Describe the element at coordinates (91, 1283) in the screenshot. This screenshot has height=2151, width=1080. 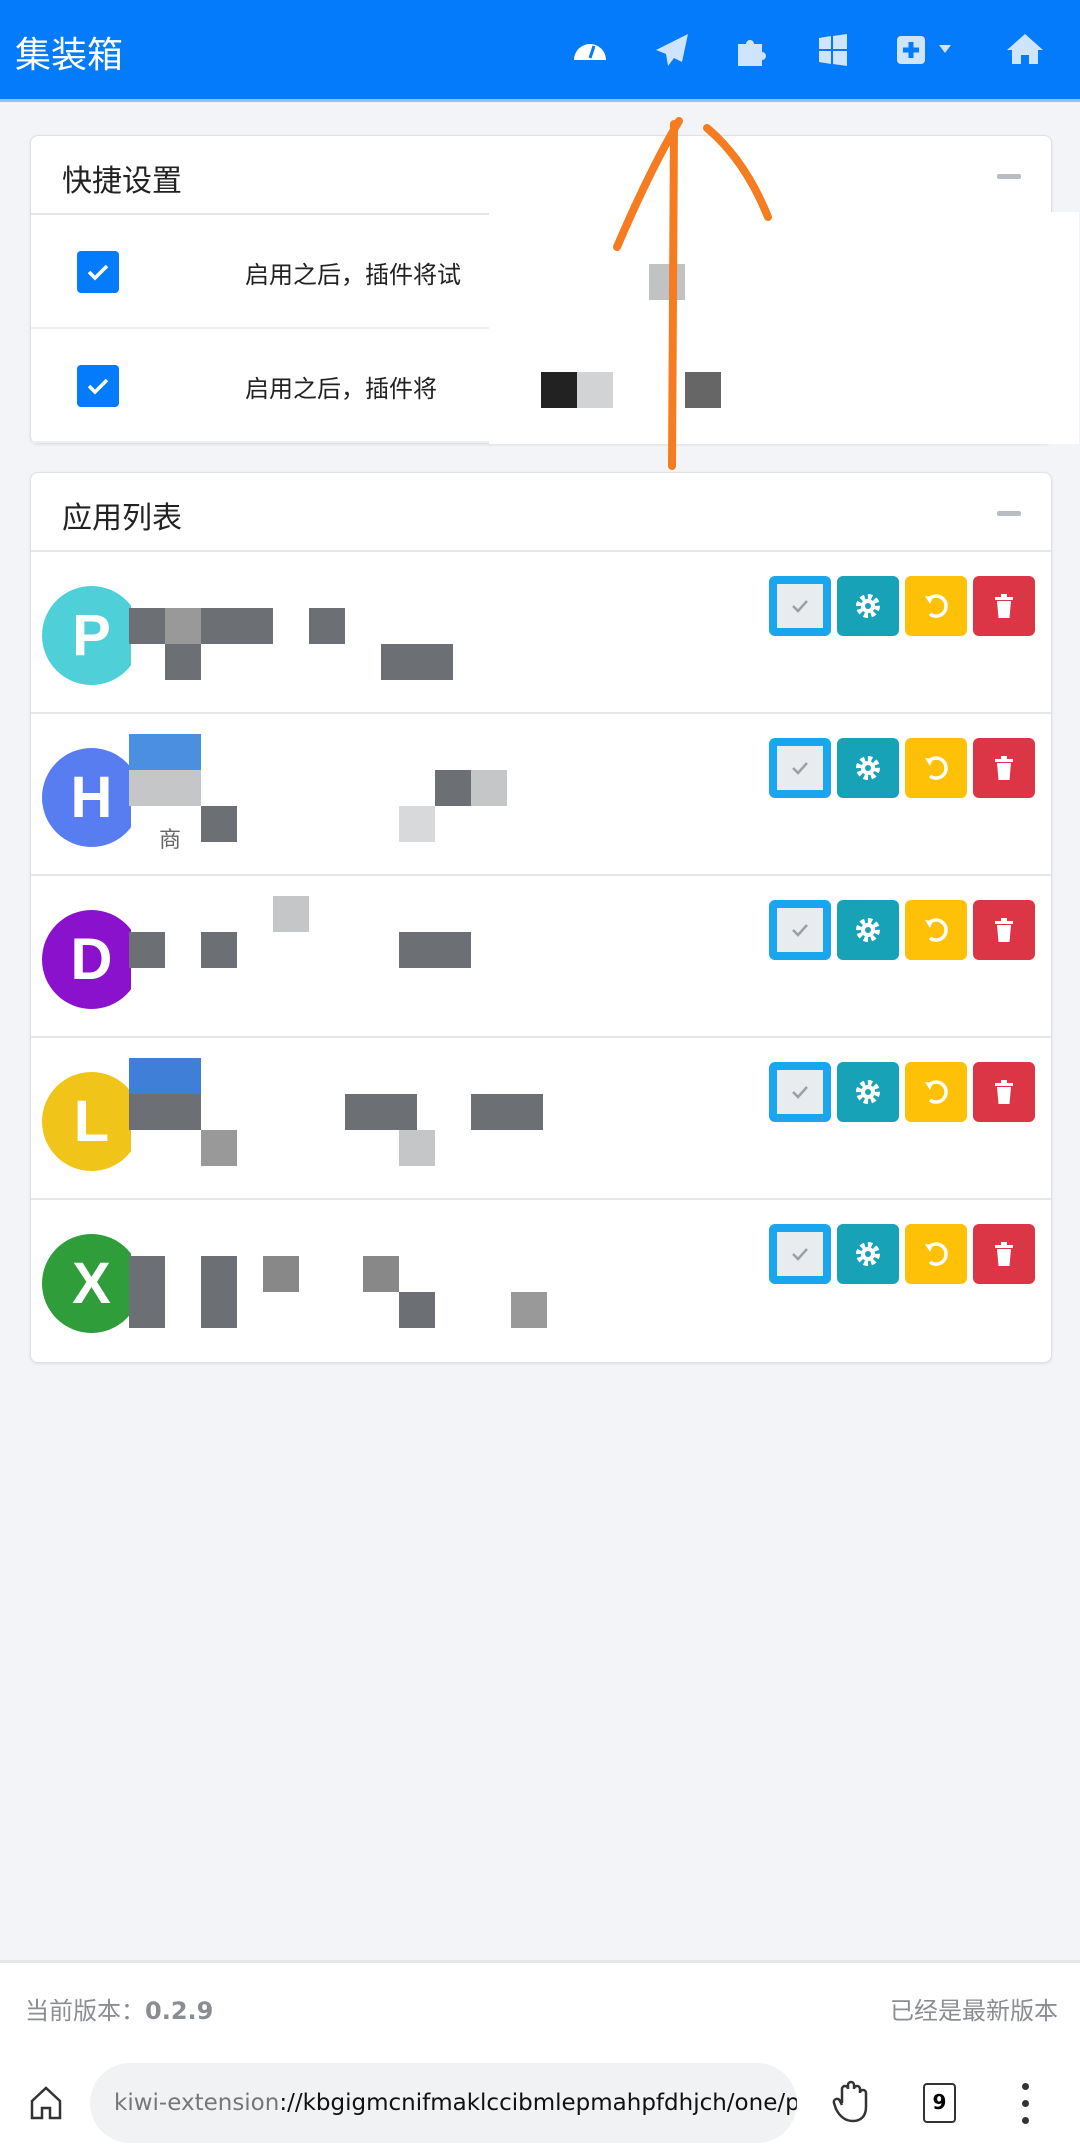
I see `app-avatar: X` at that location.